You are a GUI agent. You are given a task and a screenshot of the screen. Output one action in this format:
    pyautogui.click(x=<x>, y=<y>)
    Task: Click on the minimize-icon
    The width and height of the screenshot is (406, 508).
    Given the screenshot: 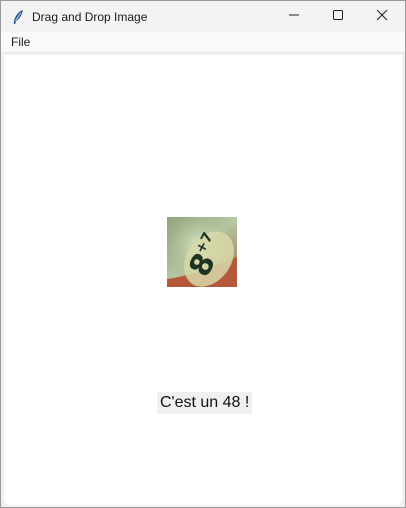 What is the action you would take?
    pyautogui.click(x=294, y=17)
    